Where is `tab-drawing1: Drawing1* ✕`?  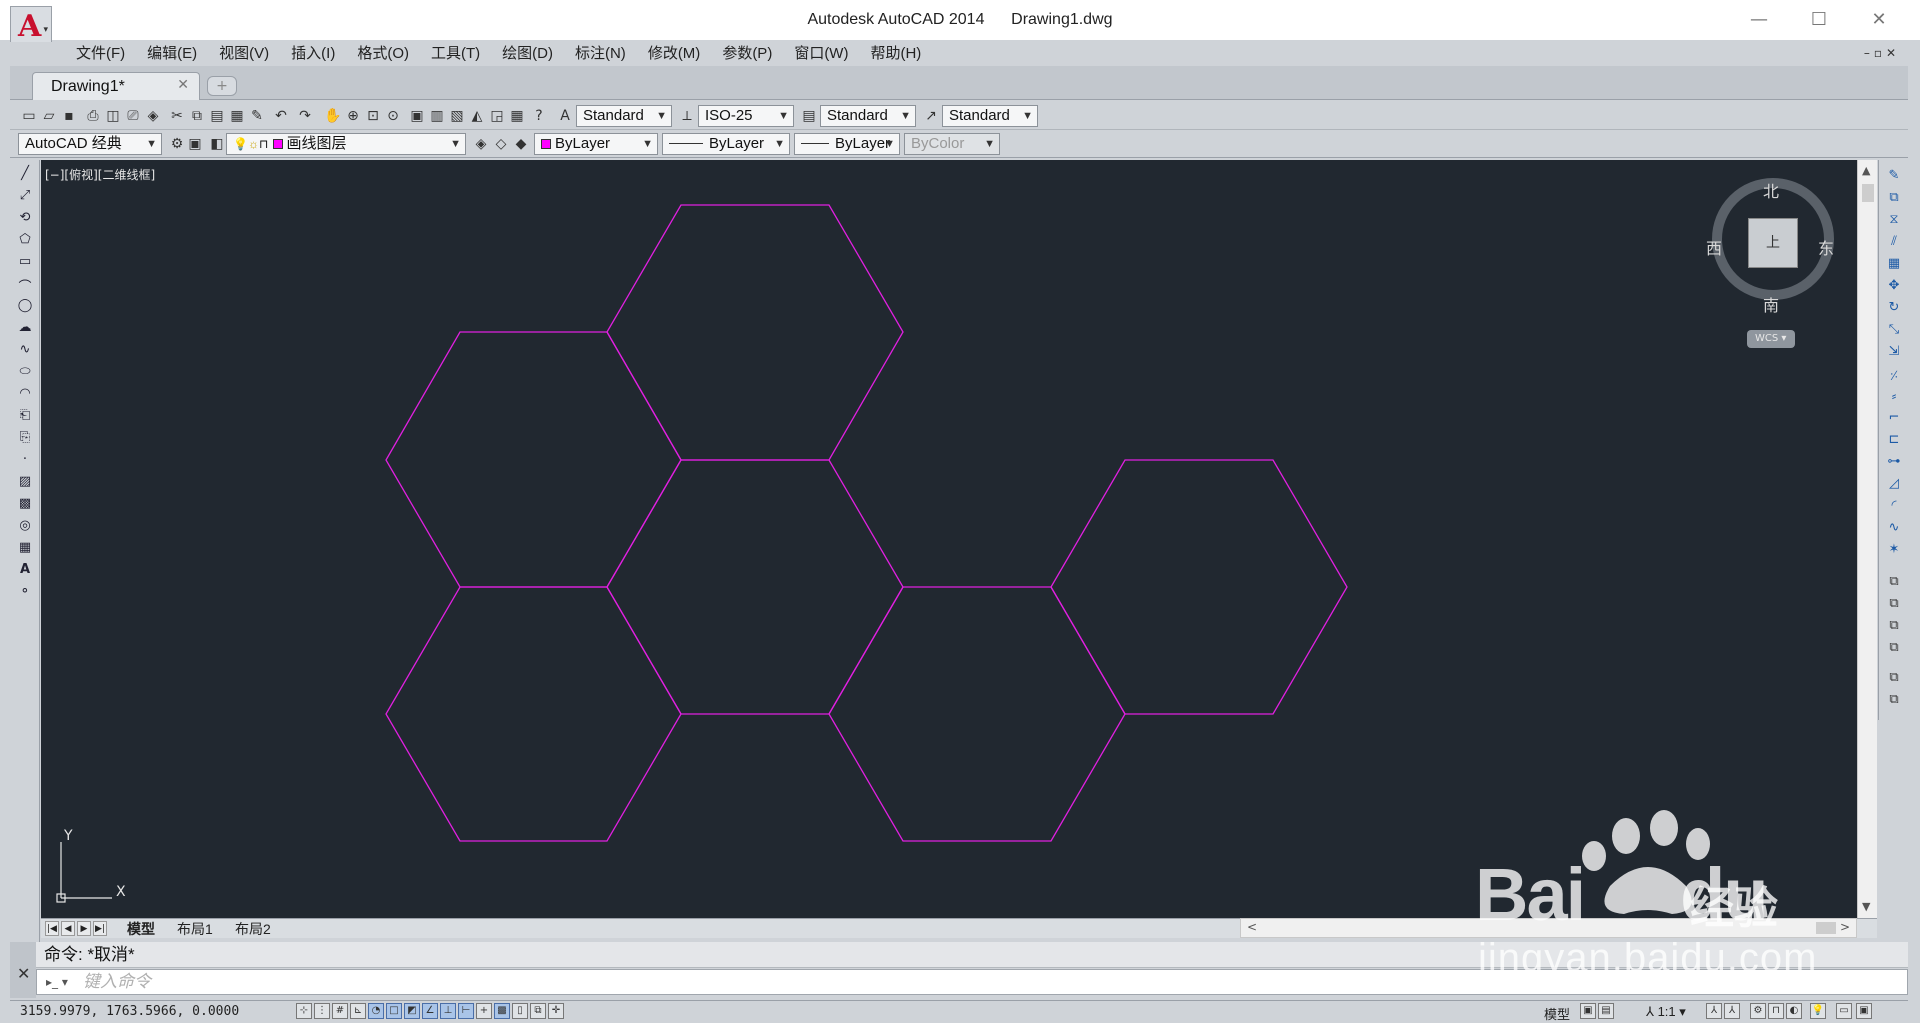
tab-drawing1: Drawing1* ✕ is located at coordinates (116, 86).